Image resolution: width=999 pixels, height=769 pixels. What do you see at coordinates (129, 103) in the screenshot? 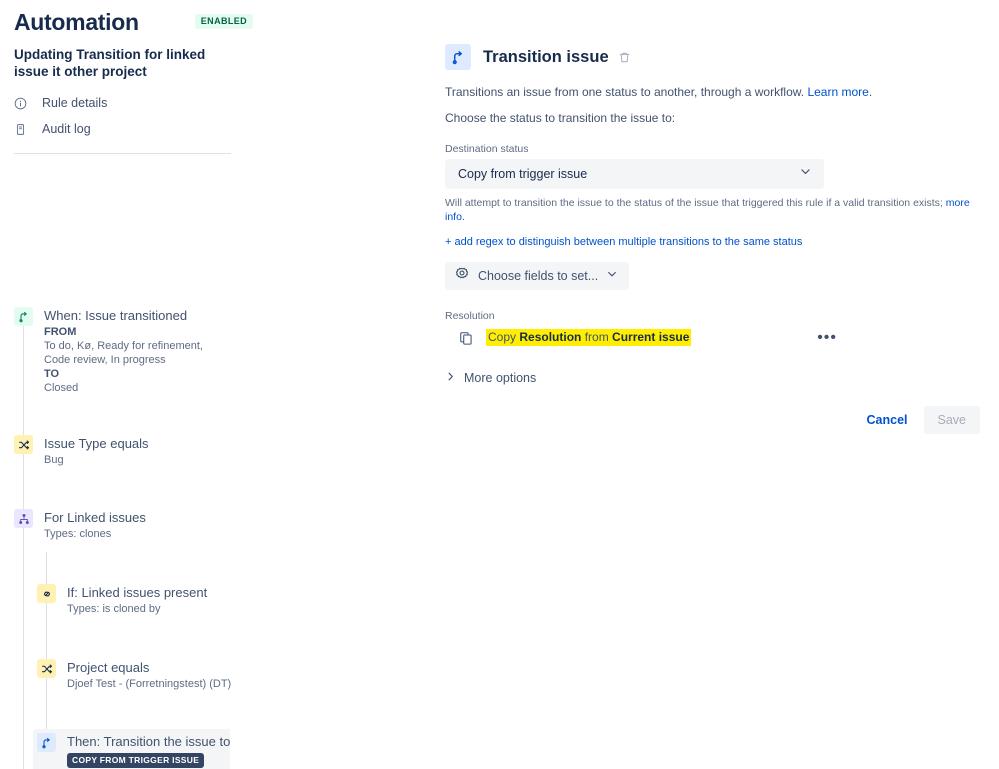
I see `sidebar-item-rule-details: Rule details` at bounding box center [129, 103].